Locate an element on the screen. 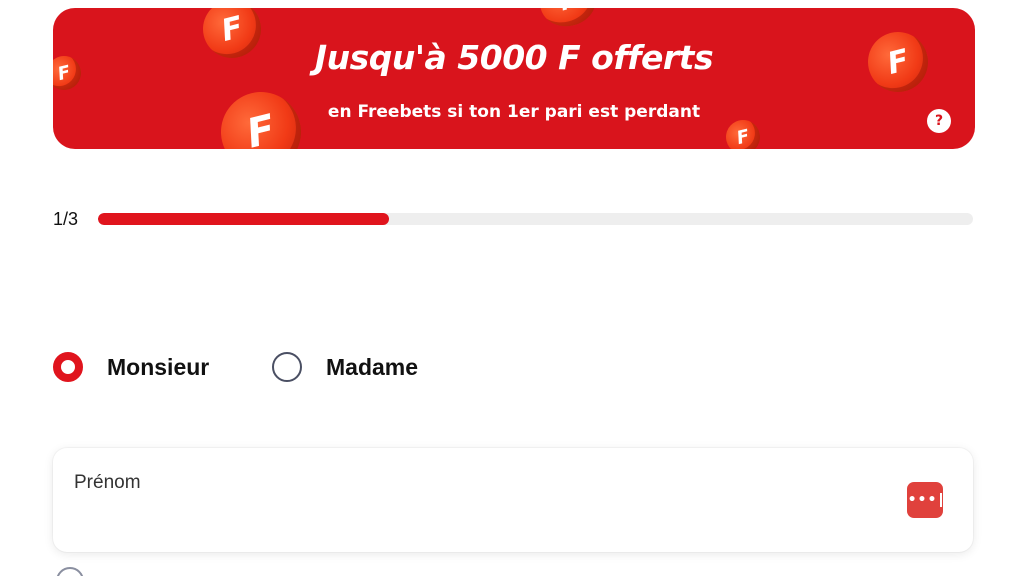 The image size is (1024, 576). progress-bar-fill is located at coordinates (244, 219).